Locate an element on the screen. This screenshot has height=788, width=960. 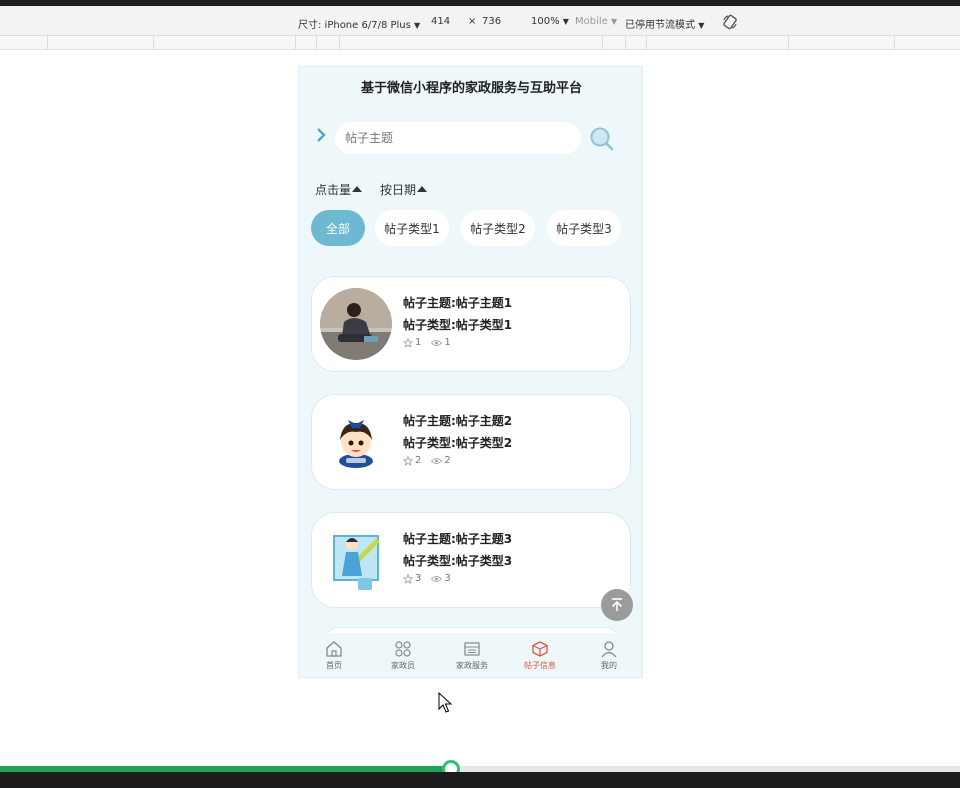
back-to-top-button is located at coordinates (617, 605).